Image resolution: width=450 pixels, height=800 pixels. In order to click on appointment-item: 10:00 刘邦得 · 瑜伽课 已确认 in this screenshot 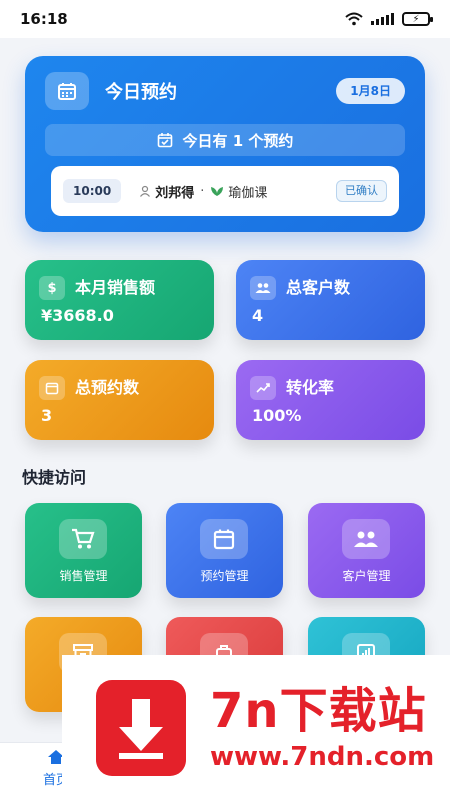, I will do `click(225, 191)`.